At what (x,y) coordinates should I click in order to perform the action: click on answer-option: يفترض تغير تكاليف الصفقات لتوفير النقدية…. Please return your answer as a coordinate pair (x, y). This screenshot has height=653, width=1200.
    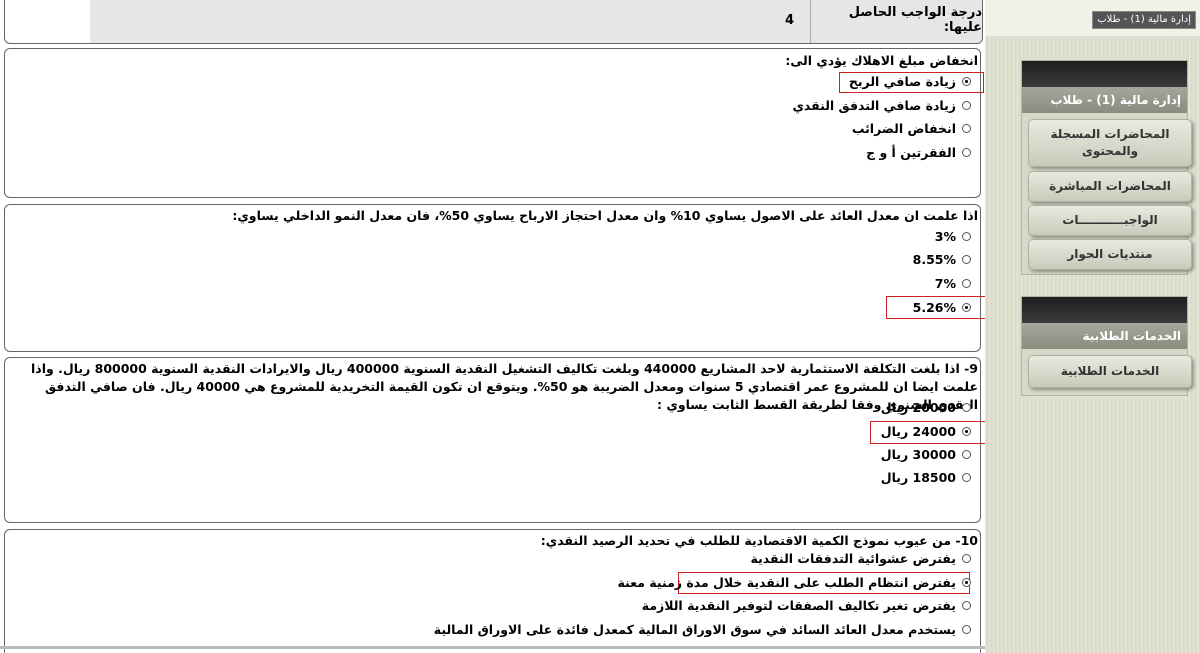
    Looking at the image, I should click on (806, 605).